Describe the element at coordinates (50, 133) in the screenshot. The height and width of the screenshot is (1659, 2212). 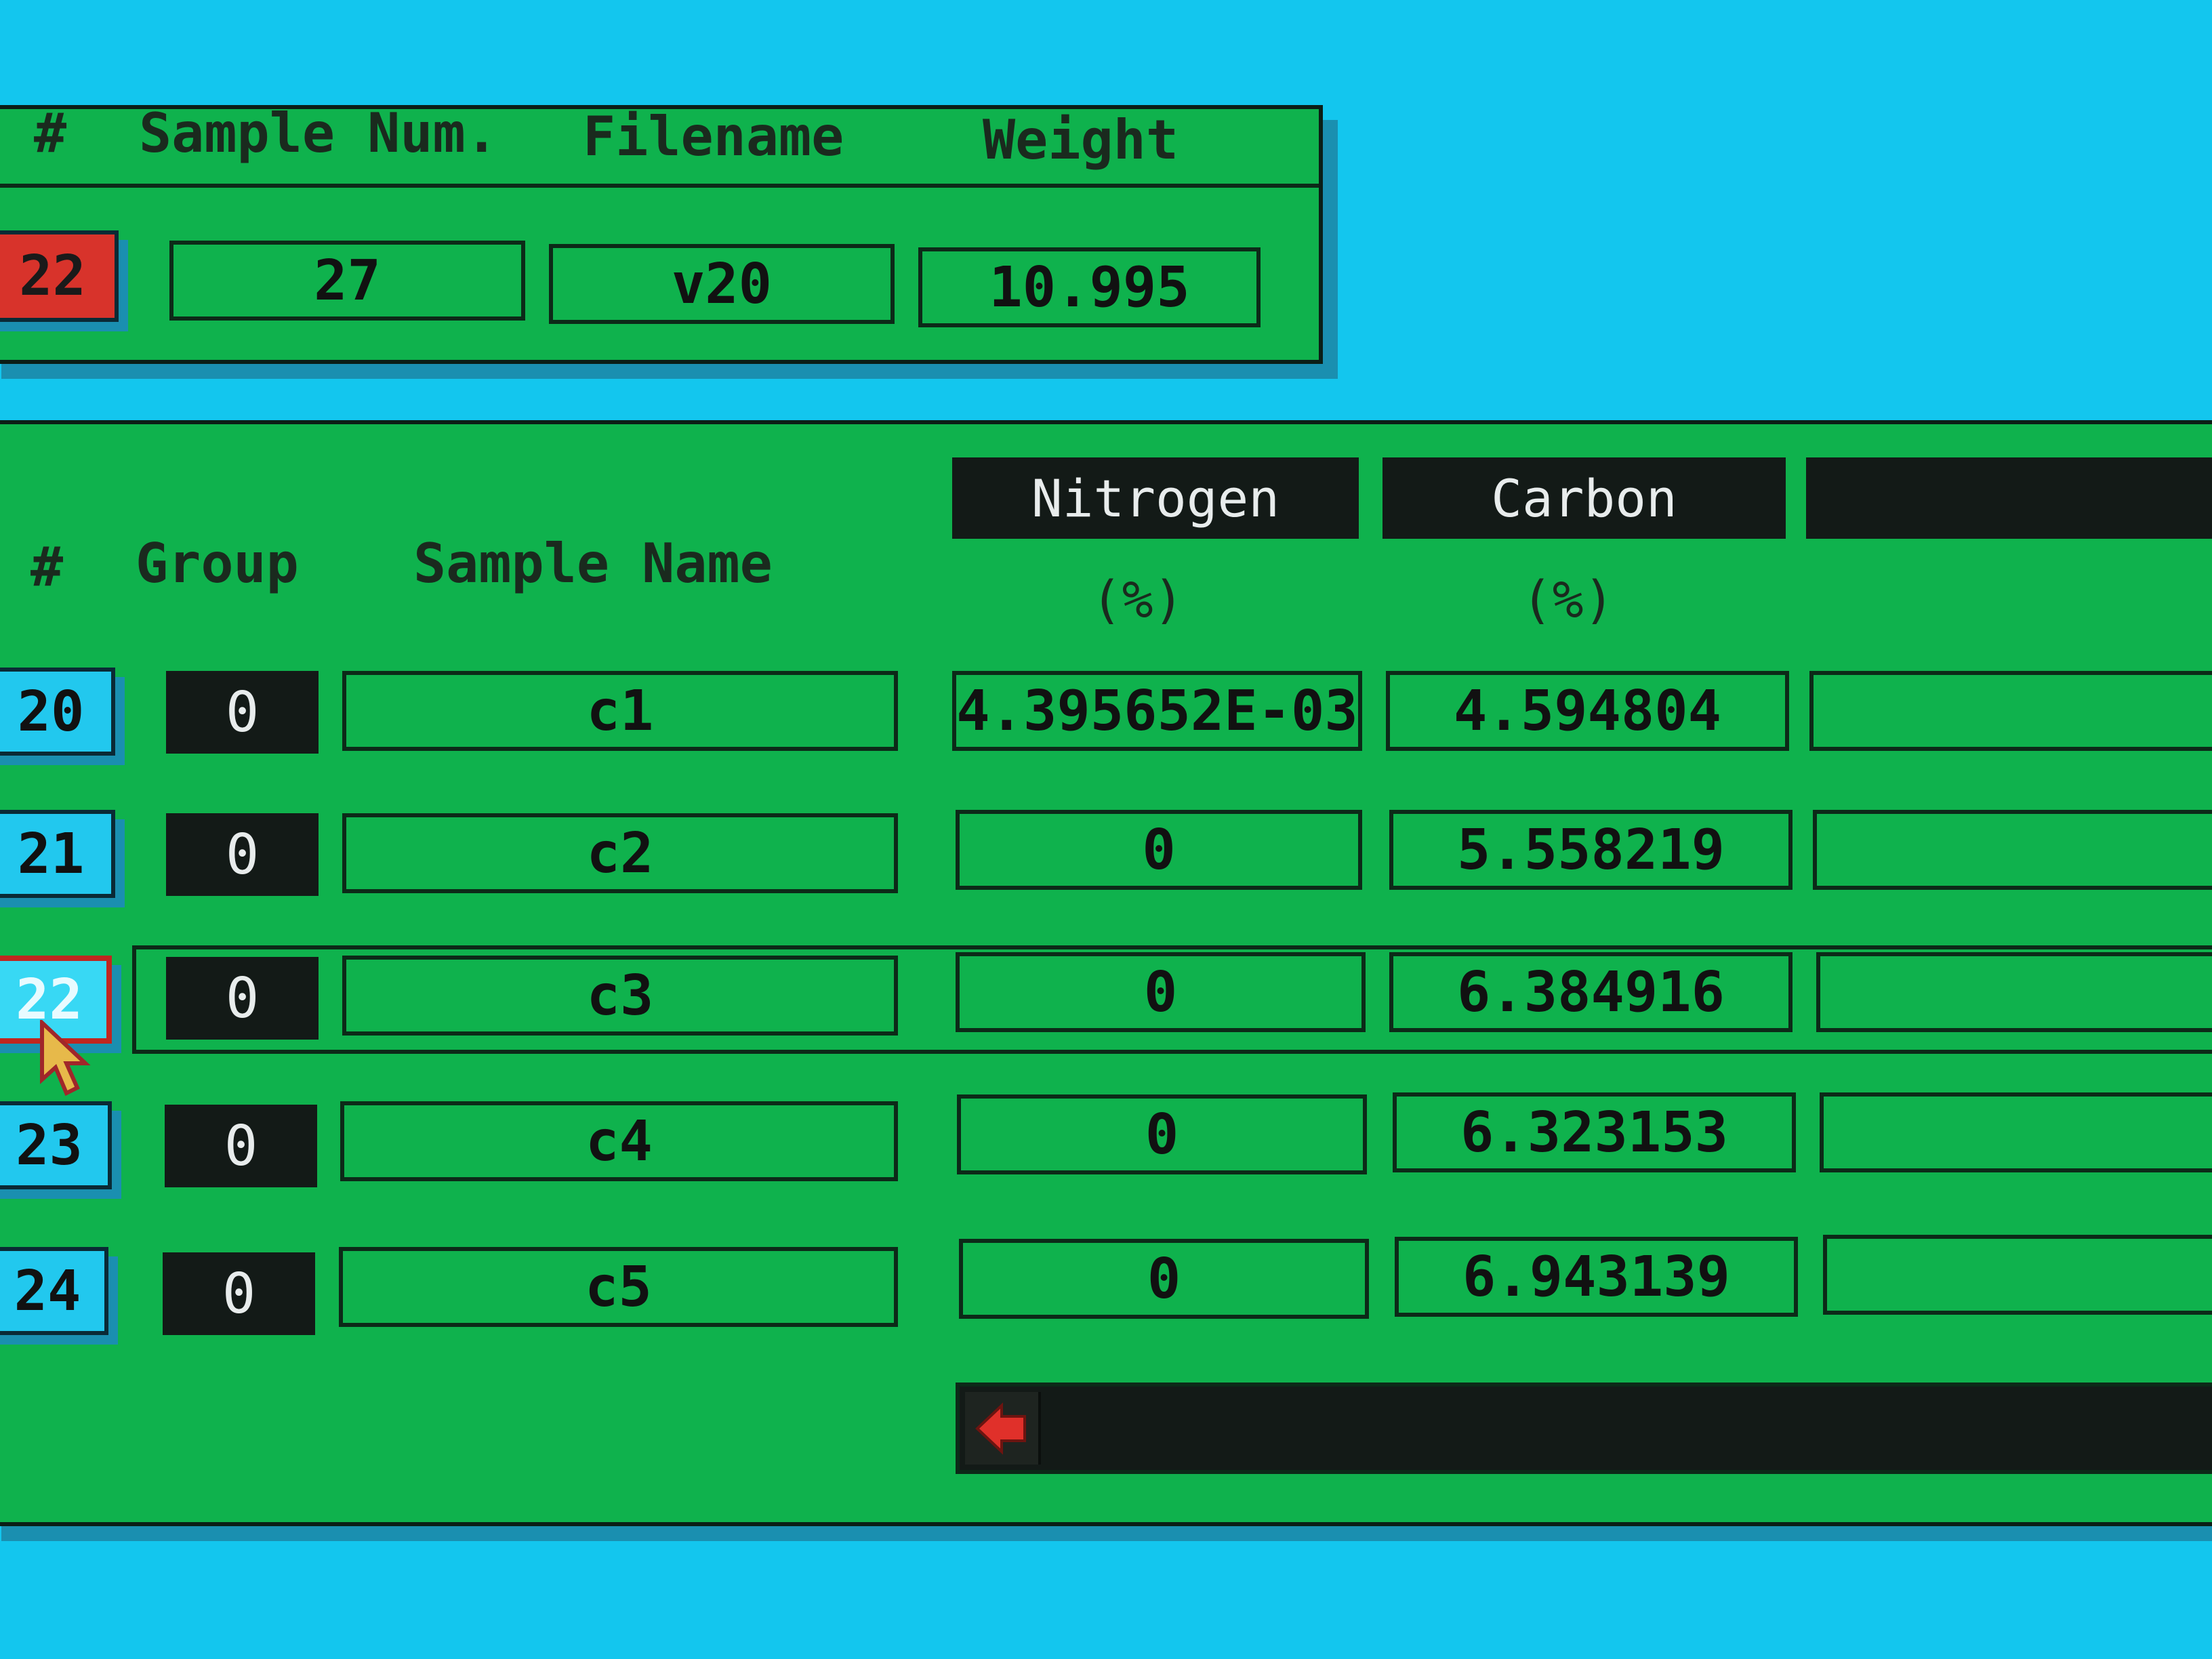
I see `header-index: #` at that location.